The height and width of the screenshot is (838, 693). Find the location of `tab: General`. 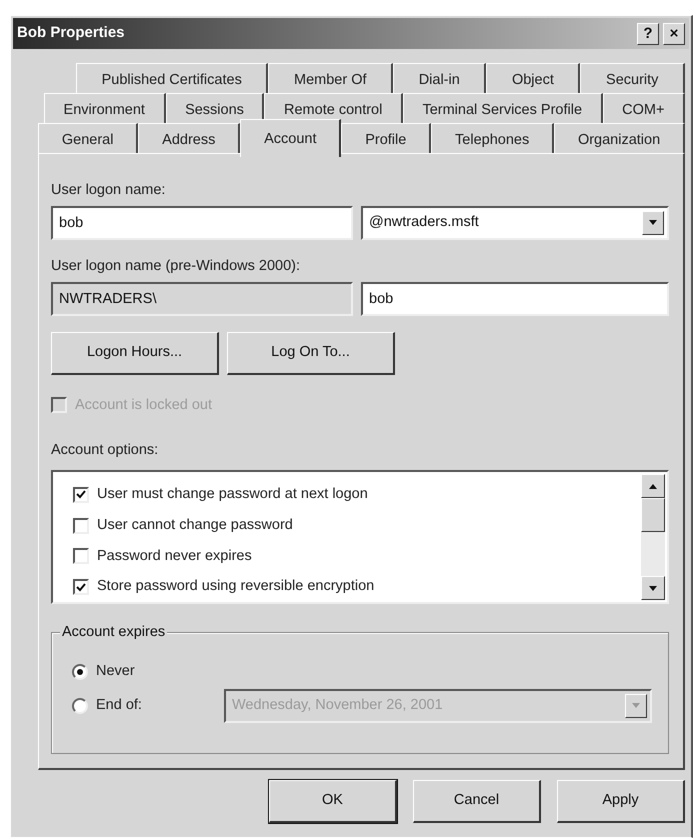

tab: General is located at coordinates (88, 138).